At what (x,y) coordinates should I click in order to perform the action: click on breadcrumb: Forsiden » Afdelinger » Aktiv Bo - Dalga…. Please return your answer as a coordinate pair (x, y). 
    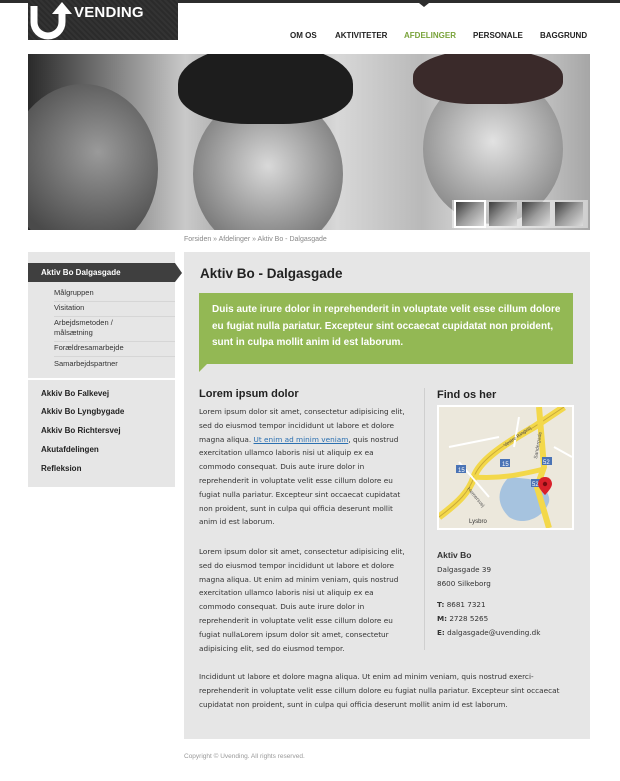
    Looking at the image, I should click on (255, 239).